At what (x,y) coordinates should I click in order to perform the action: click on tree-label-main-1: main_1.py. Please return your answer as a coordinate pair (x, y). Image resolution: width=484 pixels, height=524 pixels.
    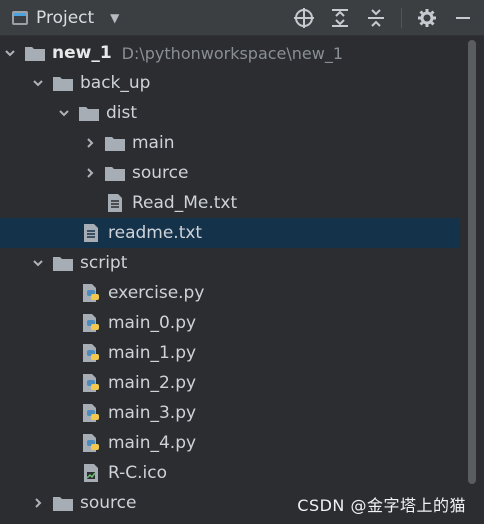
    Looking at the image, I should click on (152, 353).